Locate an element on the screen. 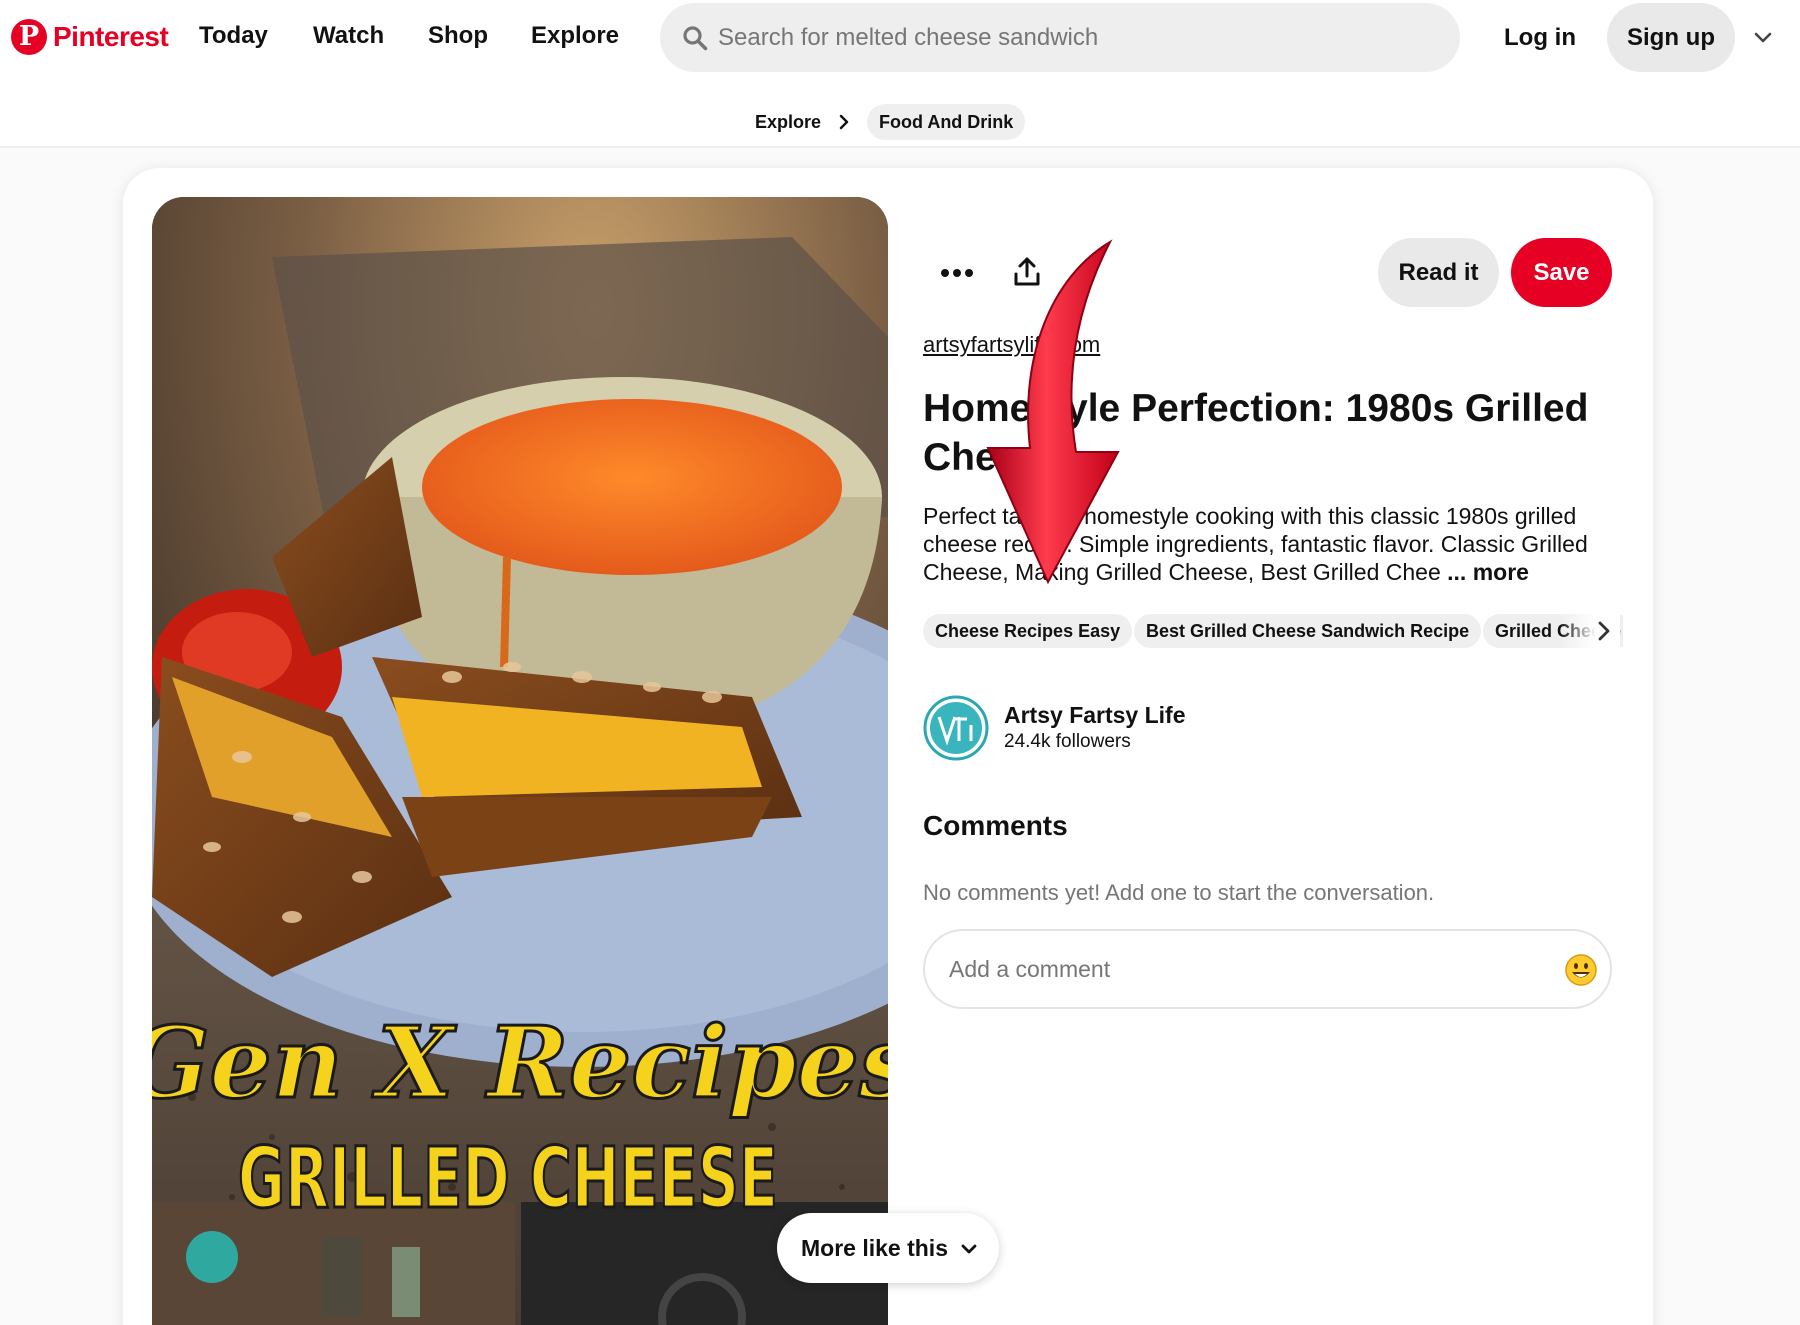 The height and width of the screenshot is (1325, 1800). breadcrumb: Explore Food And Drink is located at coordinates (900, 122).